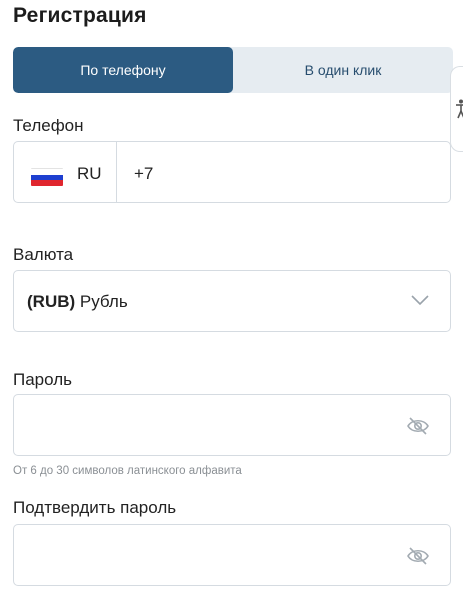 The height and width of the screenshot is (598, 463). I want to click on currency-value: (RUB) Рубль, so click(77, 302).